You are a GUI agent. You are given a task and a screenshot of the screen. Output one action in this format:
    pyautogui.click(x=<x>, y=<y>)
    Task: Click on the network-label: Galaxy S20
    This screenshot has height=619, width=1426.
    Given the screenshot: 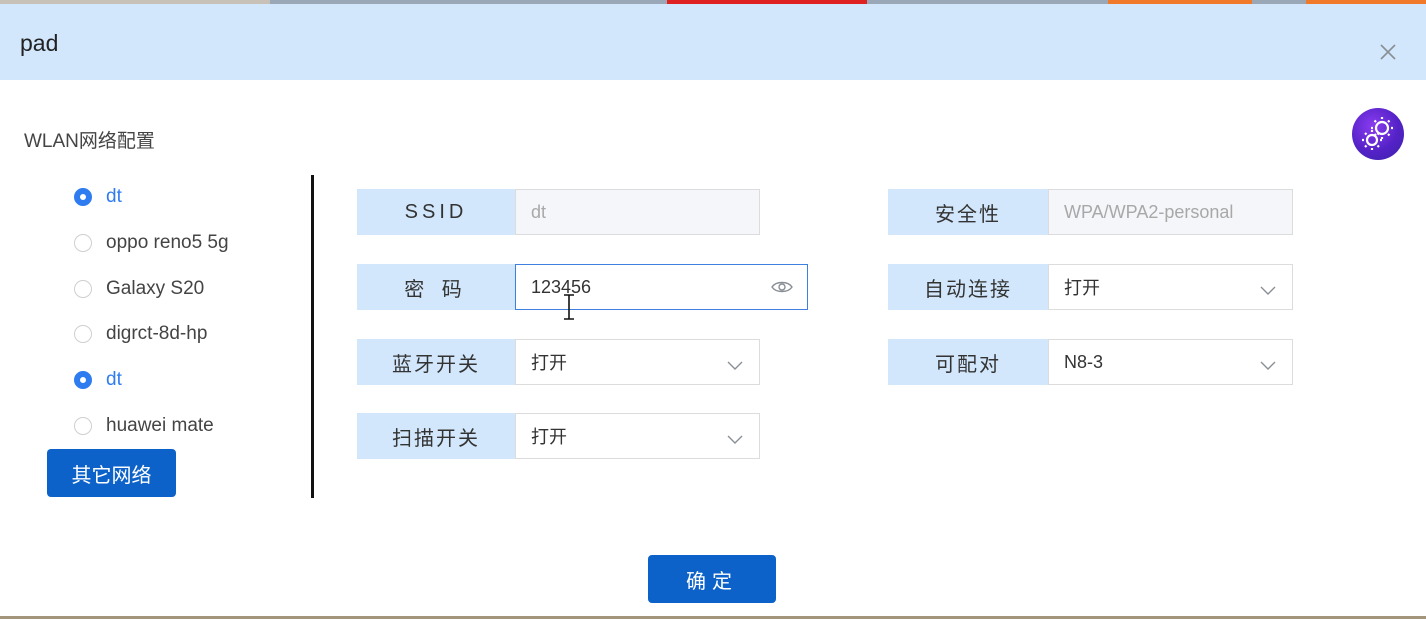 What is the action you would take?
    pyautogui.click(x=155, y=288)
    